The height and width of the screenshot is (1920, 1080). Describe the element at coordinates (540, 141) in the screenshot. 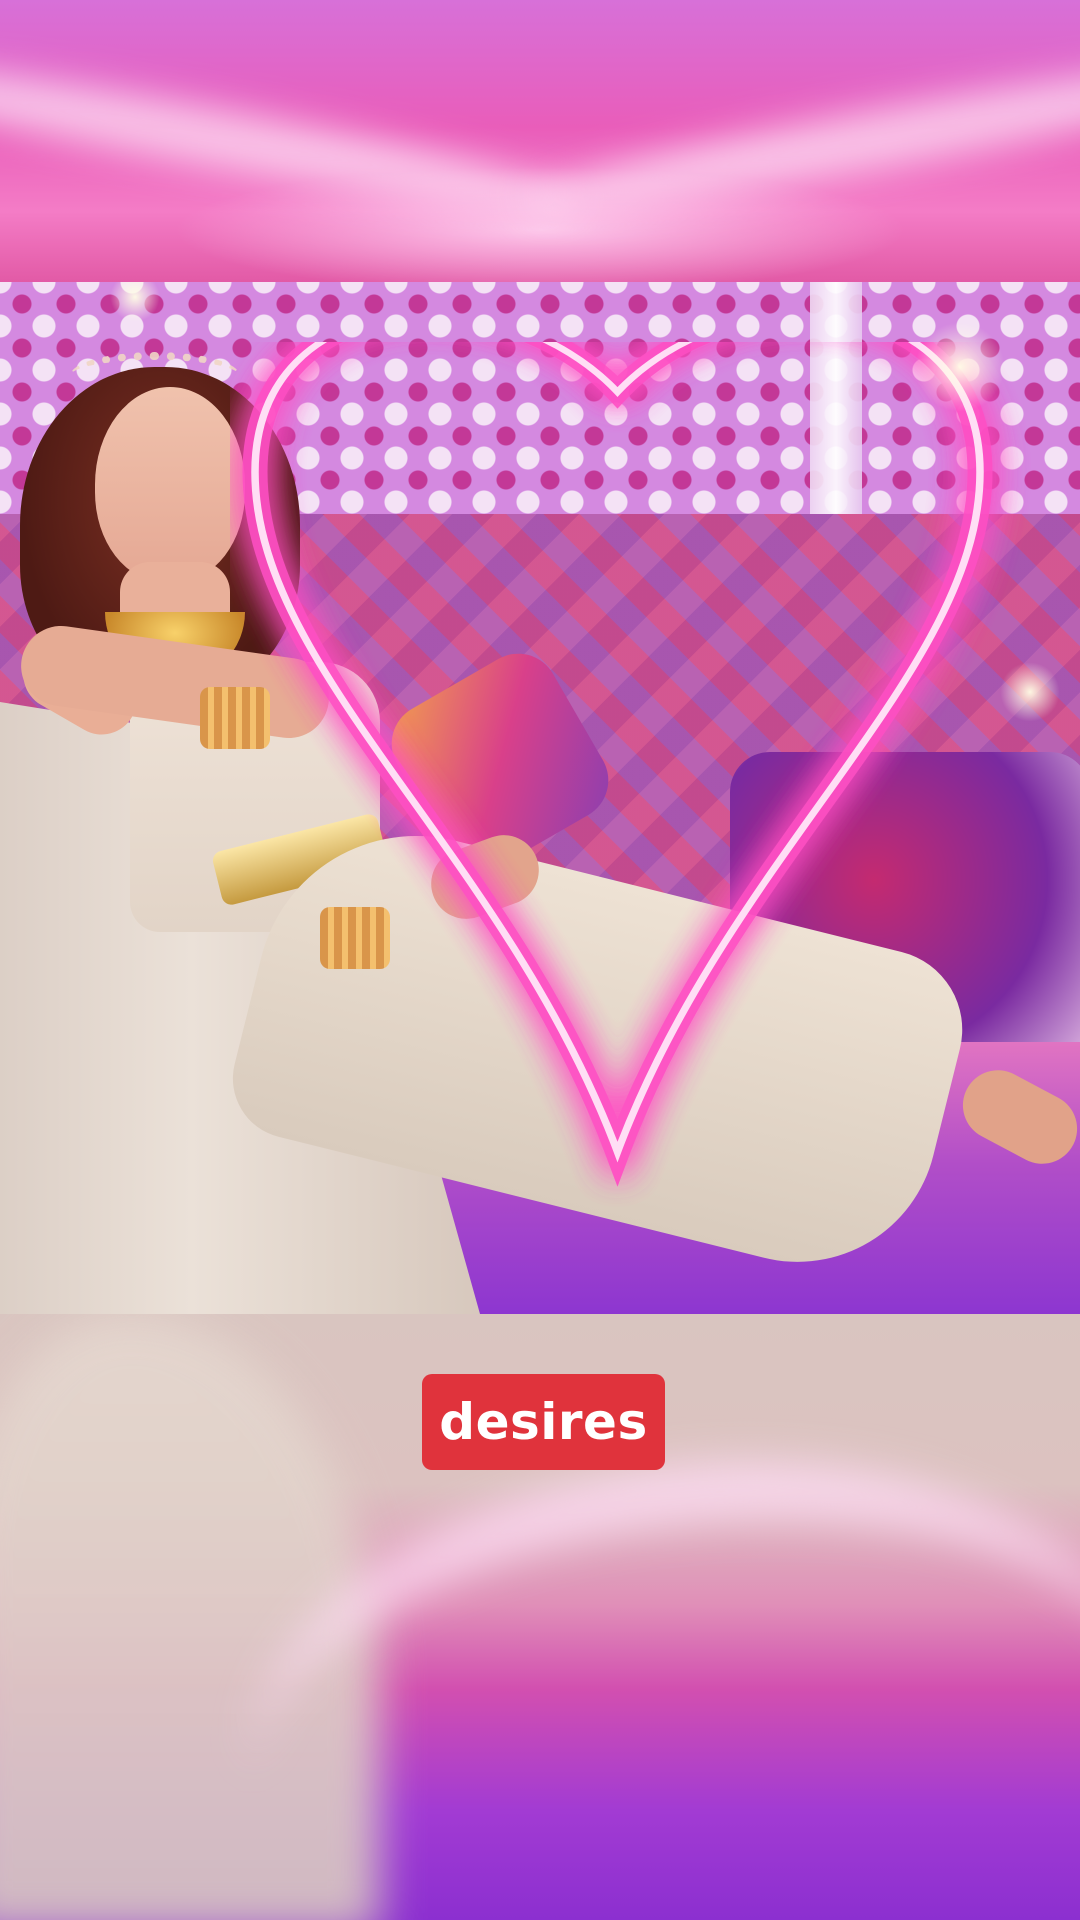

I see `blurred-background-top` at that location.